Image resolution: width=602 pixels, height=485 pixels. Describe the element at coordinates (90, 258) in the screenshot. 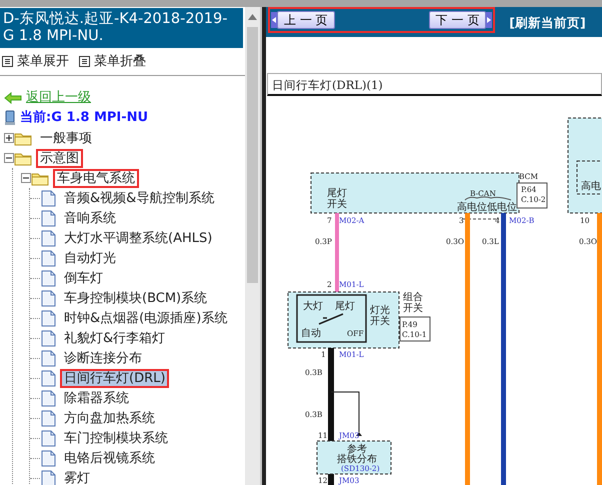

I see `tree-item: 自动灯光` at that location.